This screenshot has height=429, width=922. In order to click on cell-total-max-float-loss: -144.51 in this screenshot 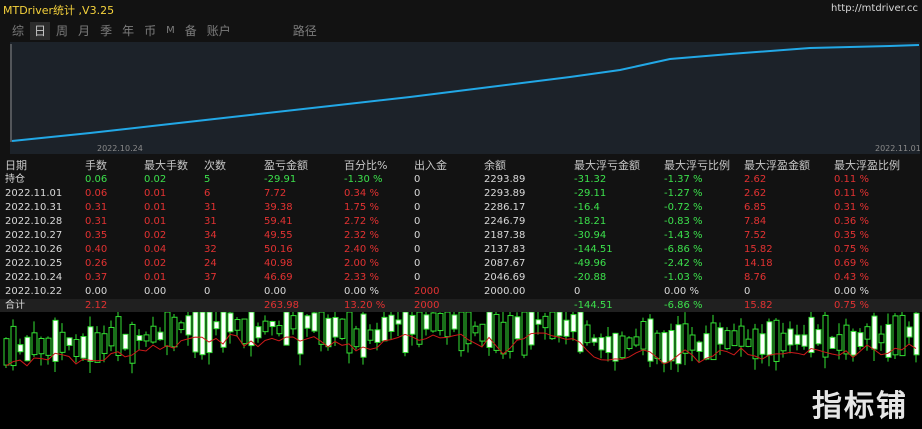, I will do `click(593, 305)`.